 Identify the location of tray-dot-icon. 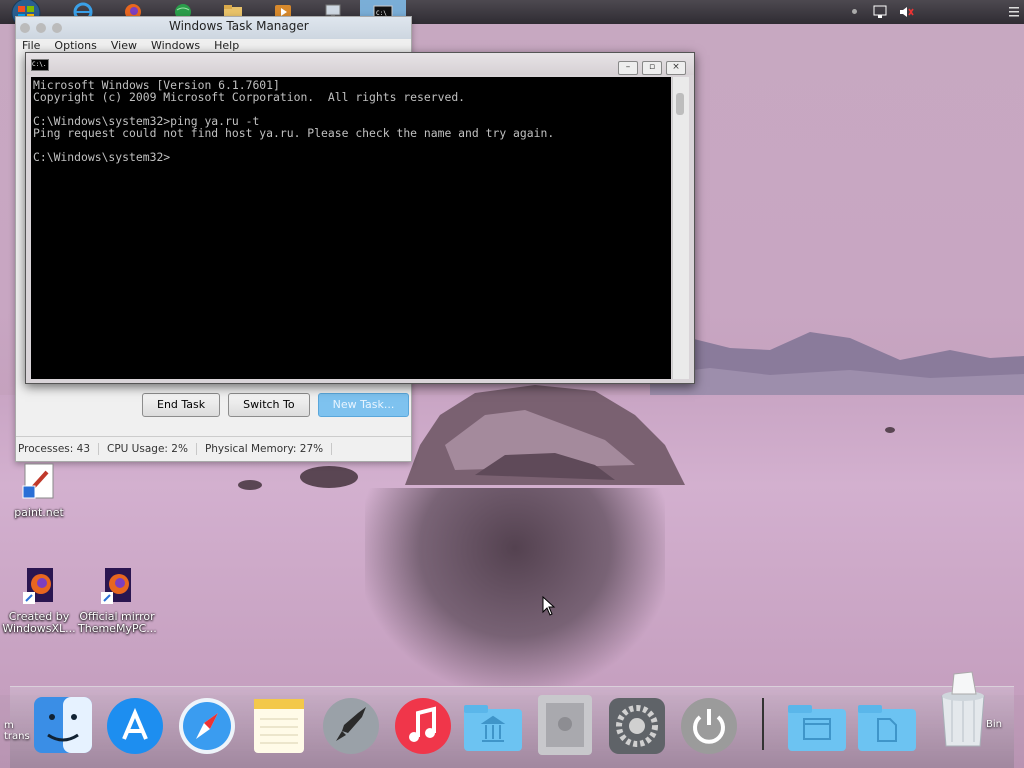
(854, 11).